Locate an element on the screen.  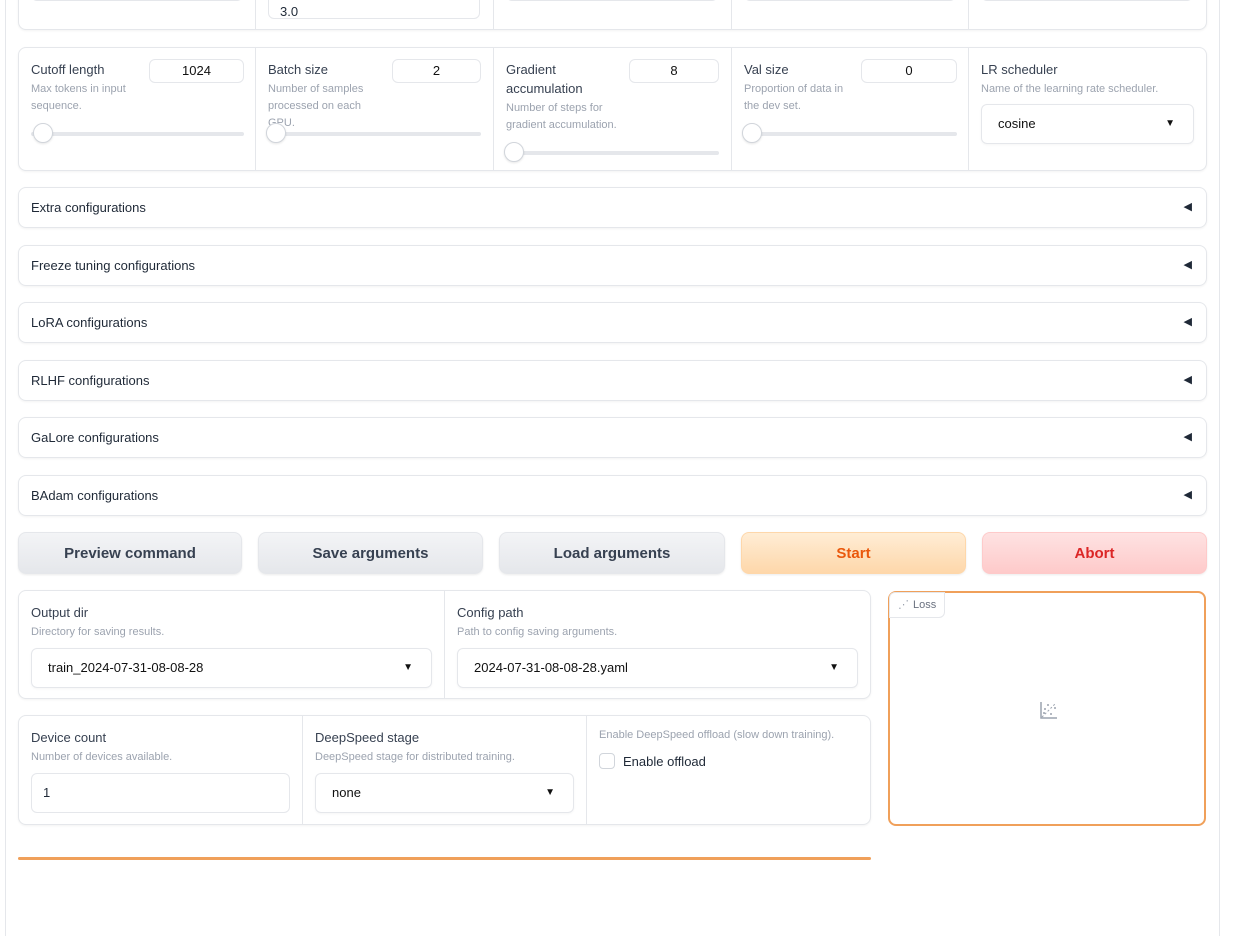
label: Gradient accumulation is located at coordinates (544, 79).